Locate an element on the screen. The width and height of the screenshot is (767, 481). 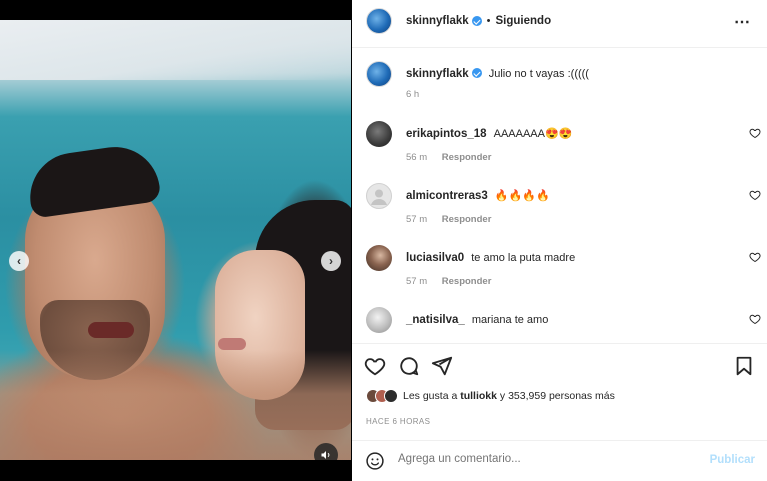
comment-text: AAAAAAA😍😍 is located at coordinates (533, 134).